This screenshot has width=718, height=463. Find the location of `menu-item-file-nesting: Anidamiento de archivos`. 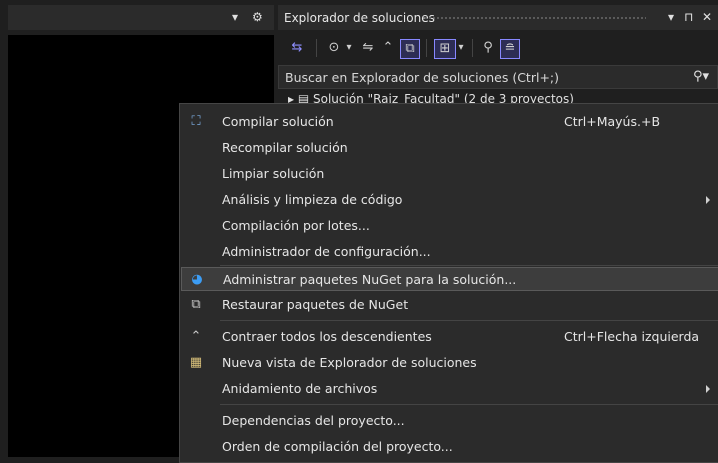

menu-item-file-nesting: Anidamiento de archivos is located at coordinates (449, 389).